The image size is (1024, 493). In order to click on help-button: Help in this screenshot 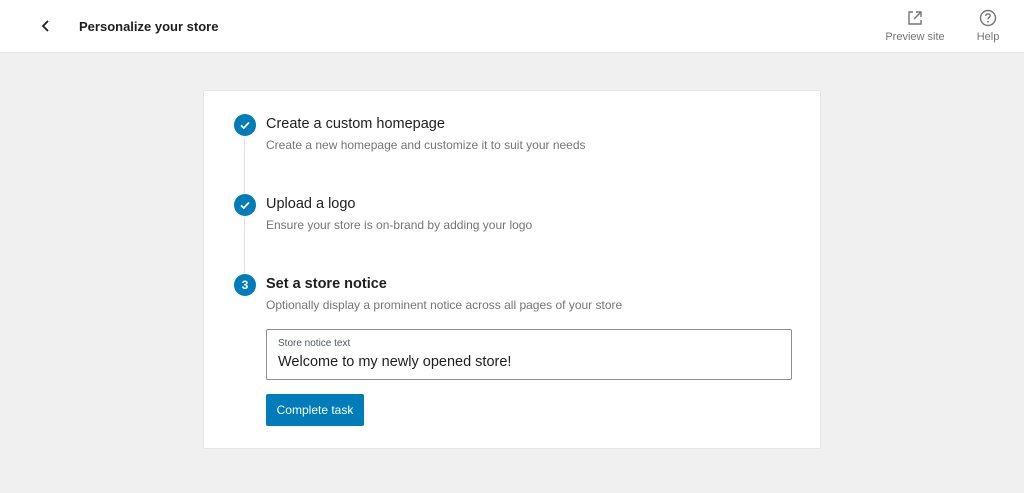, I will do `click(988, 26)`.